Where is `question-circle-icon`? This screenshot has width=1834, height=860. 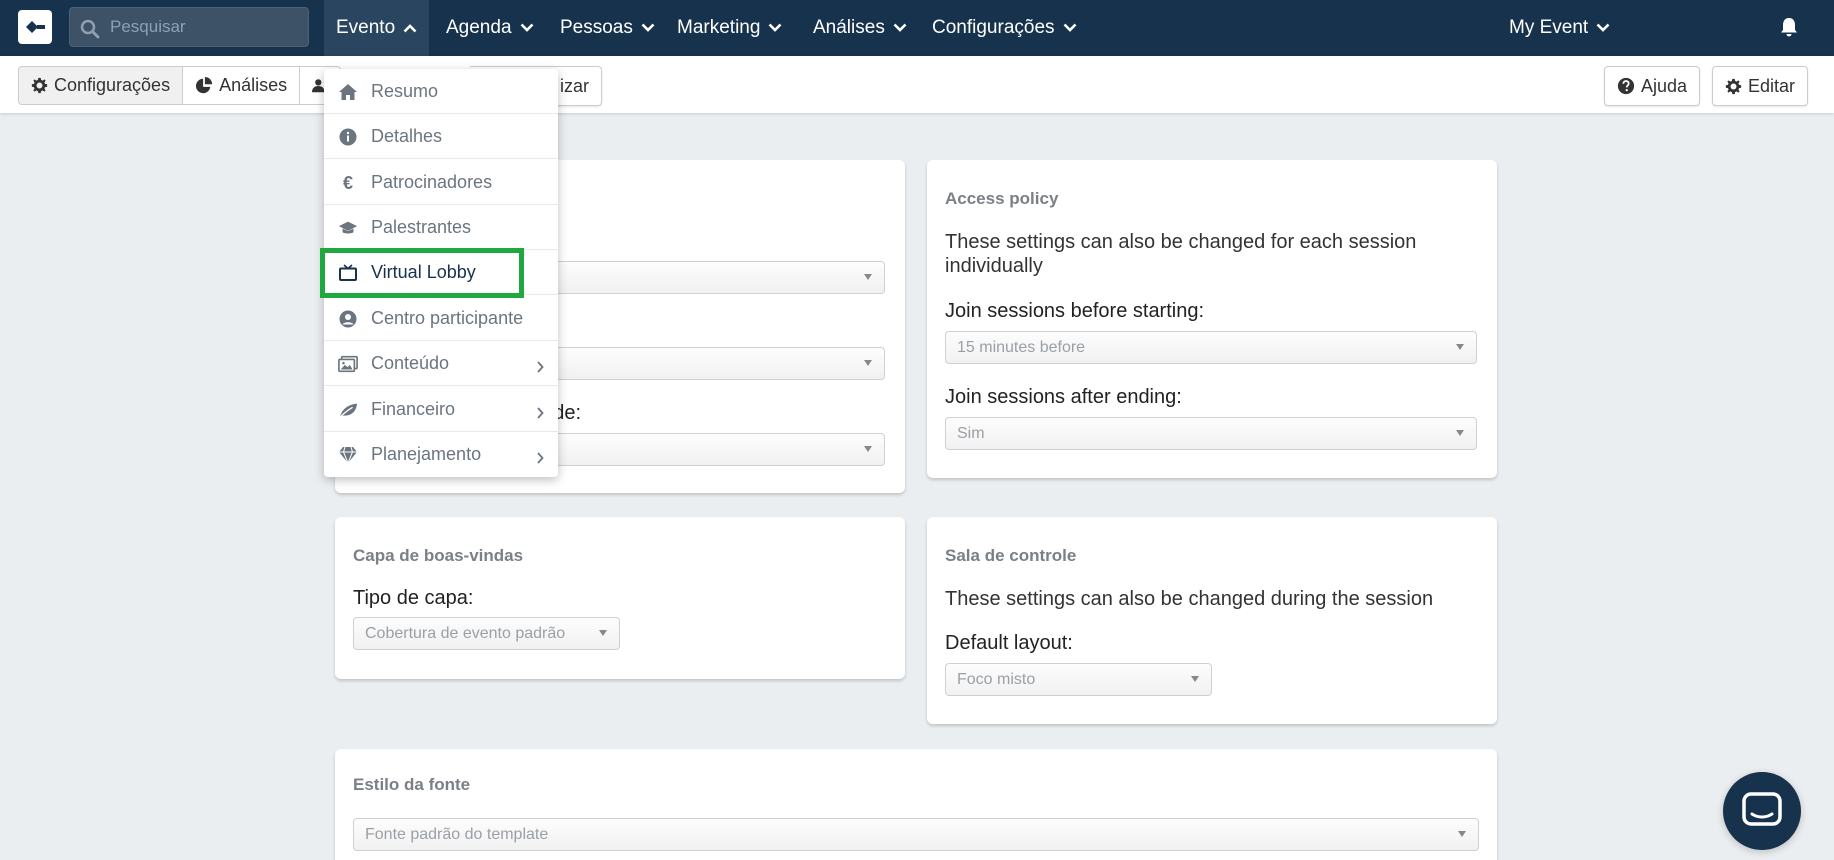
question-circle-icon is located at coordinates (1626, 86).